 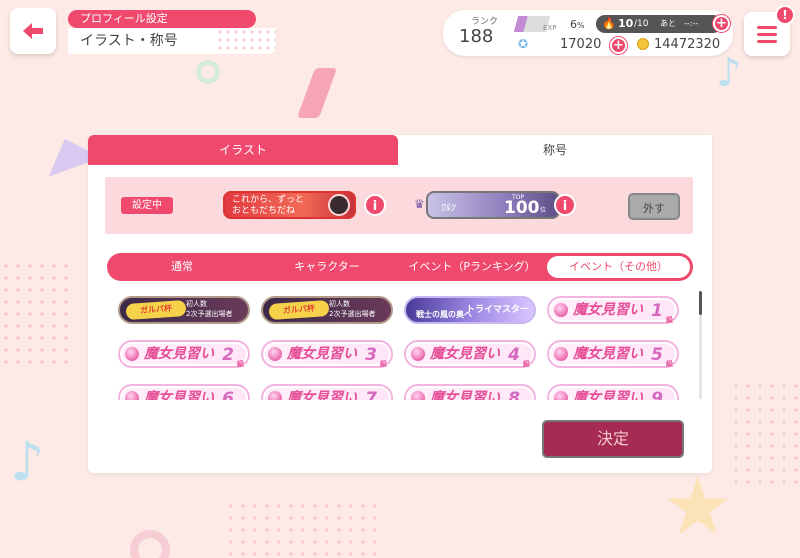 I want to click on section-label: プロフィール設定, so click(x=162, y=19).